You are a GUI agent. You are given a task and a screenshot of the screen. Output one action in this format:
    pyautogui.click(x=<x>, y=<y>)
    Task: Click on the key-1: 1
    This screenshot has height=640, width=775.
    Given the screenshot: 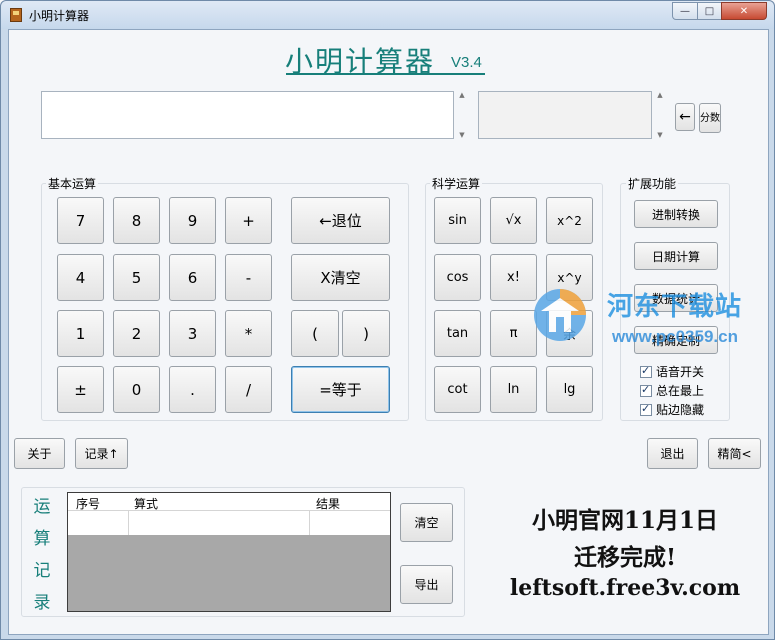 What is the action you would take?
    pyautogui.click(x=80, y=333)
    